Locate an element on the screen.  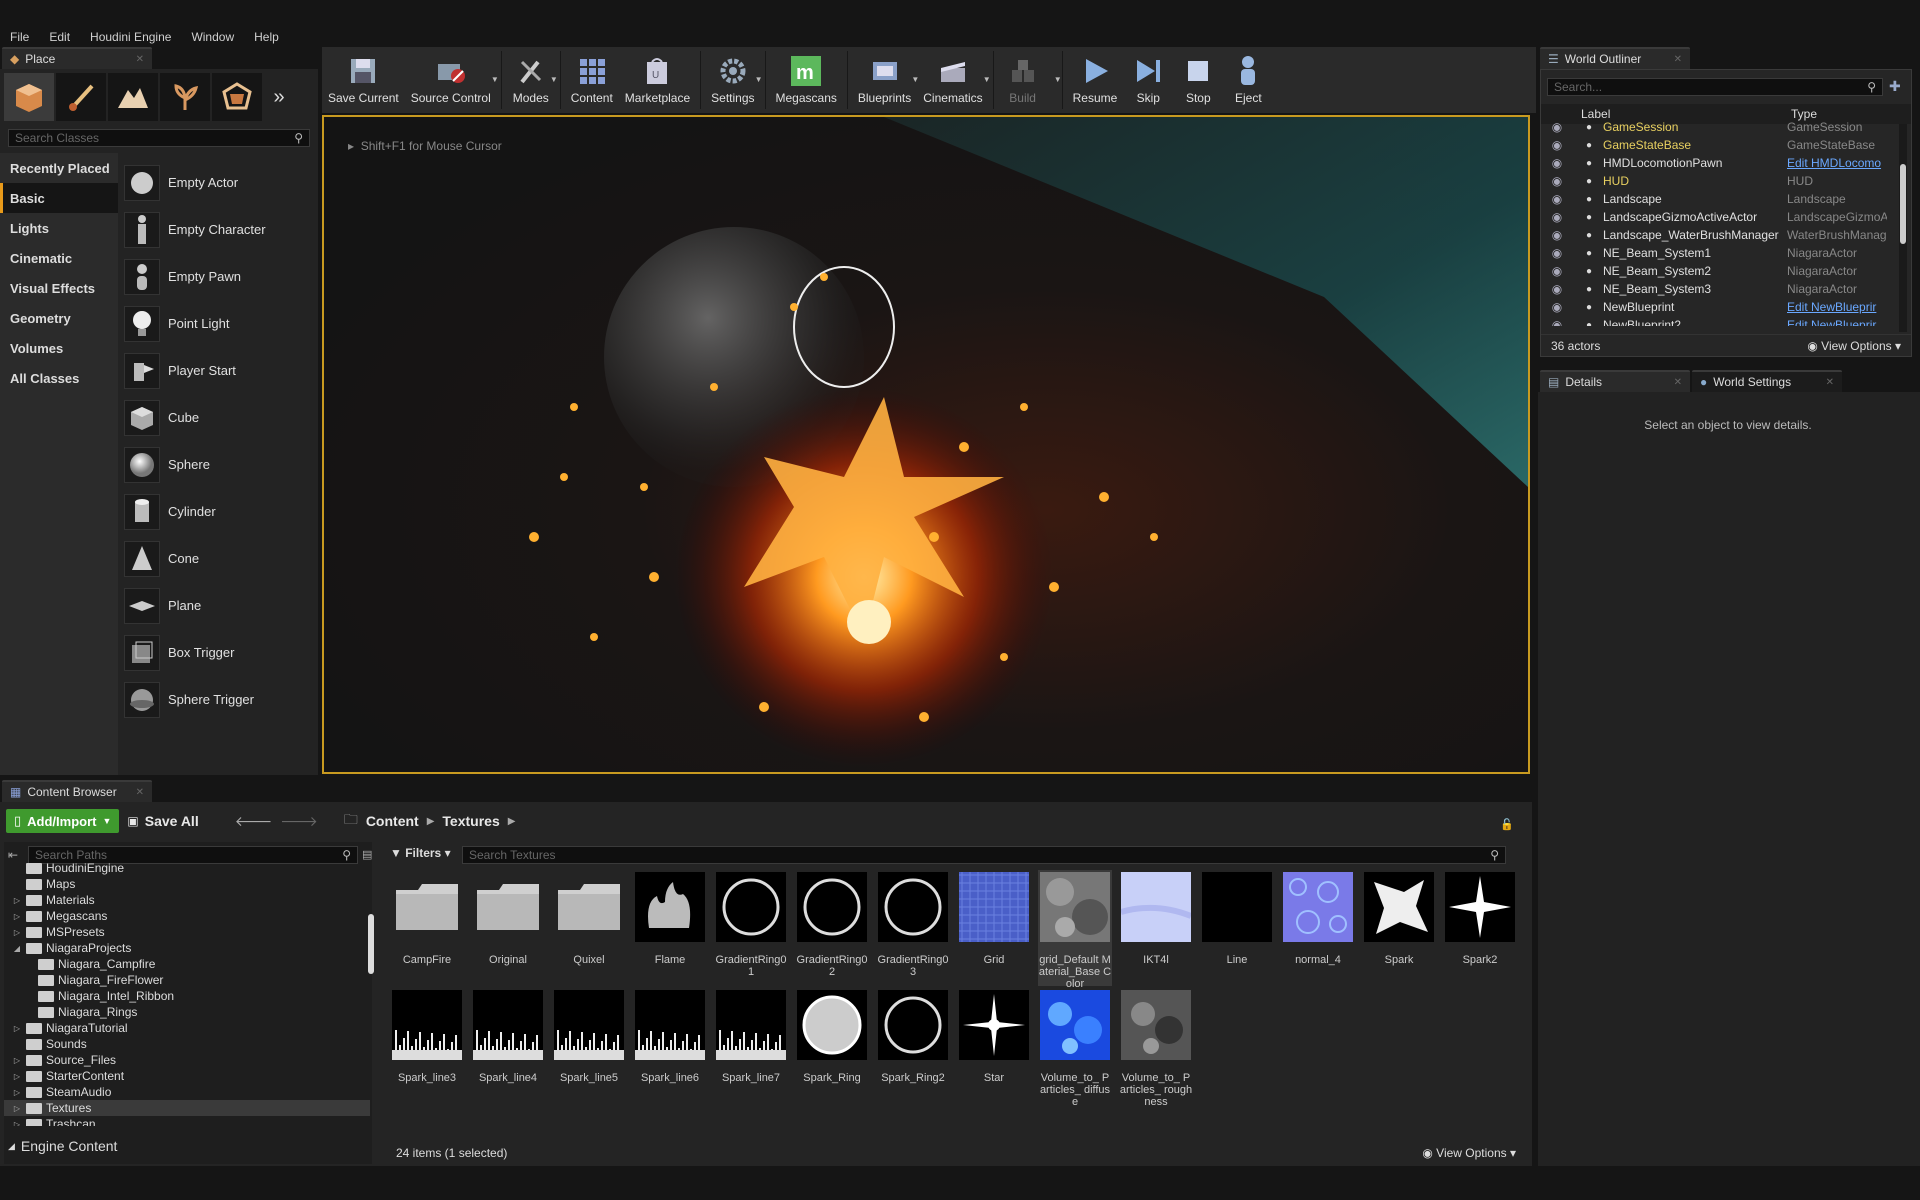
asset-tile: Line is located at coordinates (1237, 928).